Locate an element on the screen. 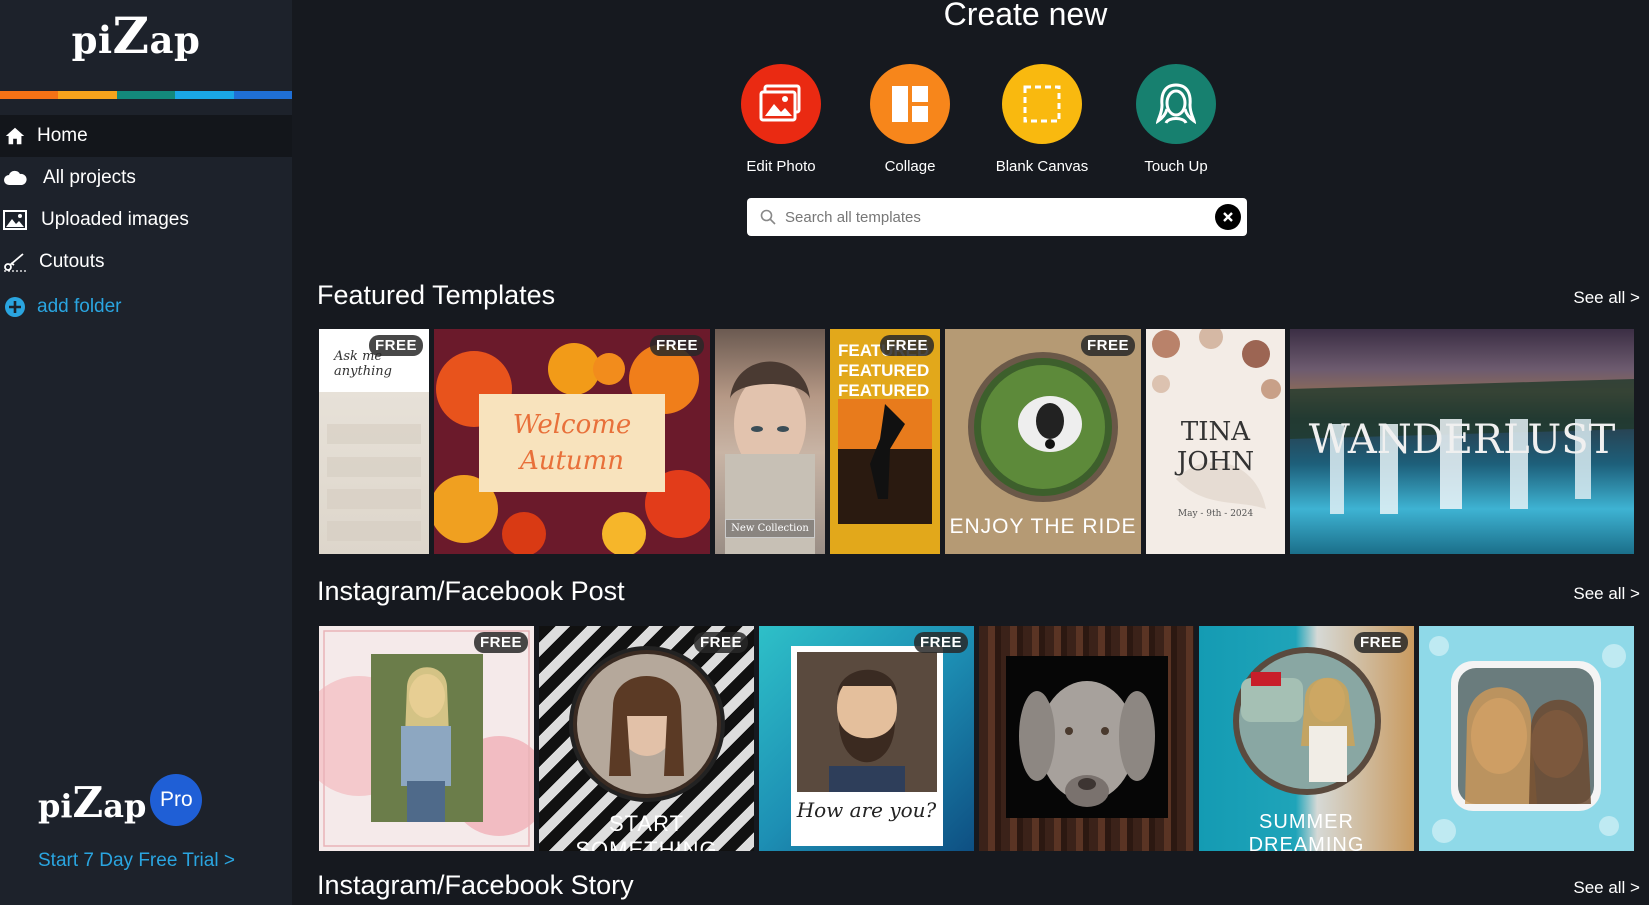 The width and height of the screenshot is (1649, 905). sidebar-item-uploaded-images: Uploaded images is located at coordinates (146, 220).